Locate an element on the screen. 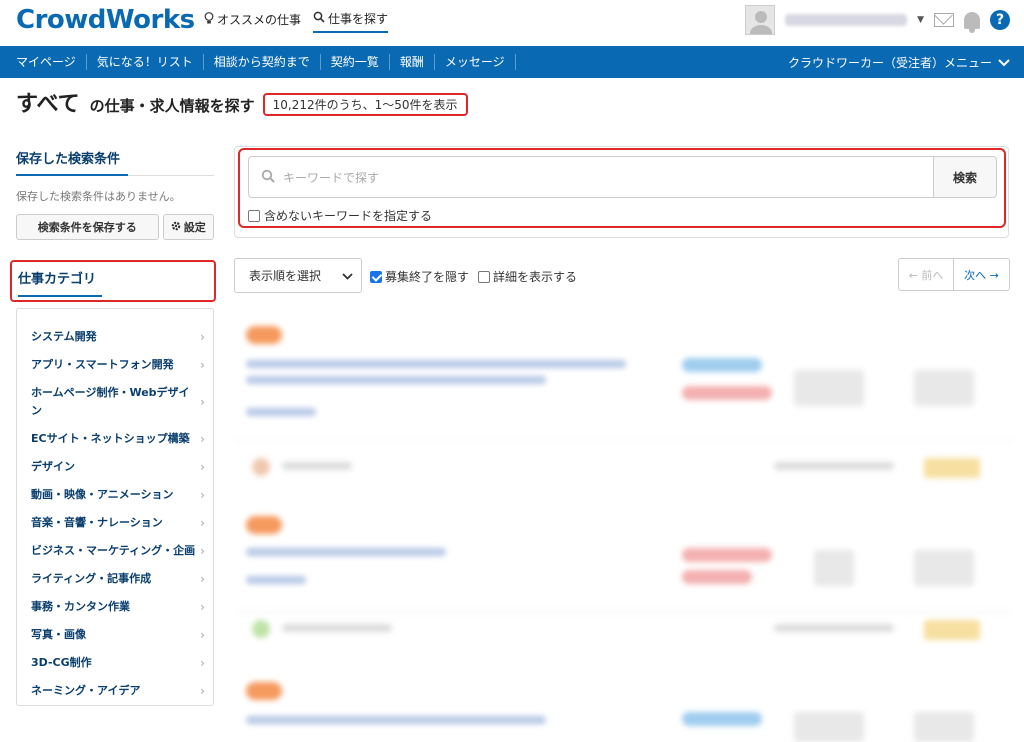 This screenshot has height=742, width=1024. top-header: CrowdWorks オススメの仕事 仕事を探す ▼ ? is located at coordinates (512, 23).